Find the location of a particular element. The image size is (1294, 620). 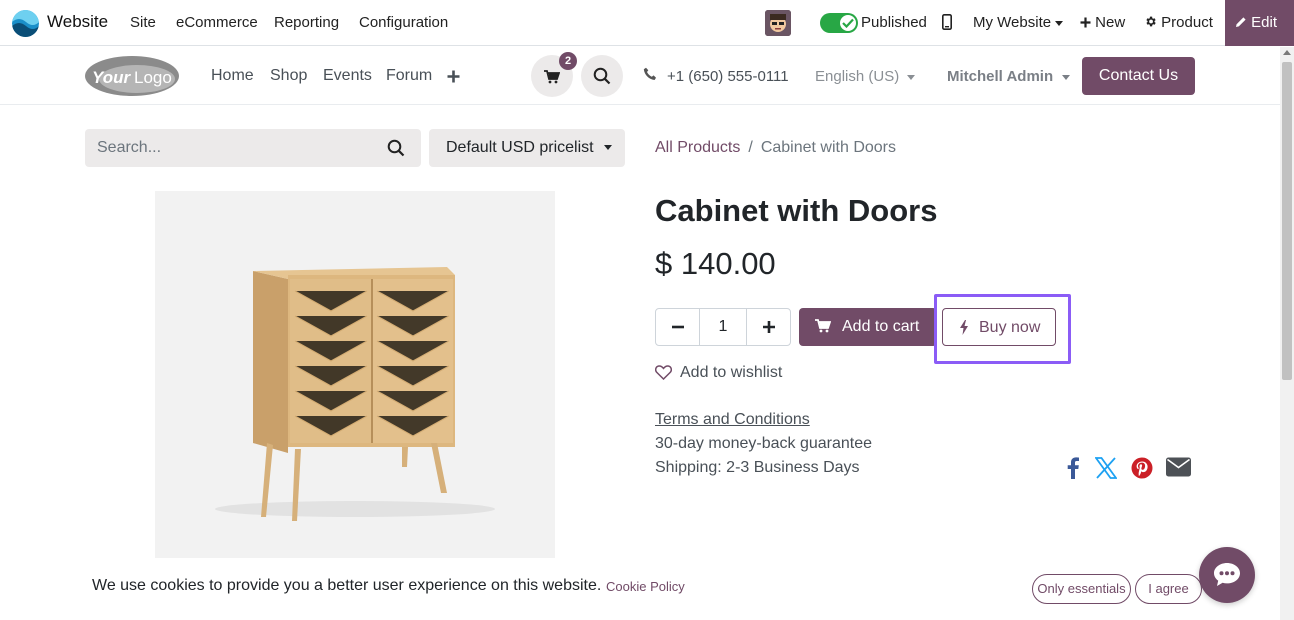

quantity-input: 1 is located at coordinates (723, 327).